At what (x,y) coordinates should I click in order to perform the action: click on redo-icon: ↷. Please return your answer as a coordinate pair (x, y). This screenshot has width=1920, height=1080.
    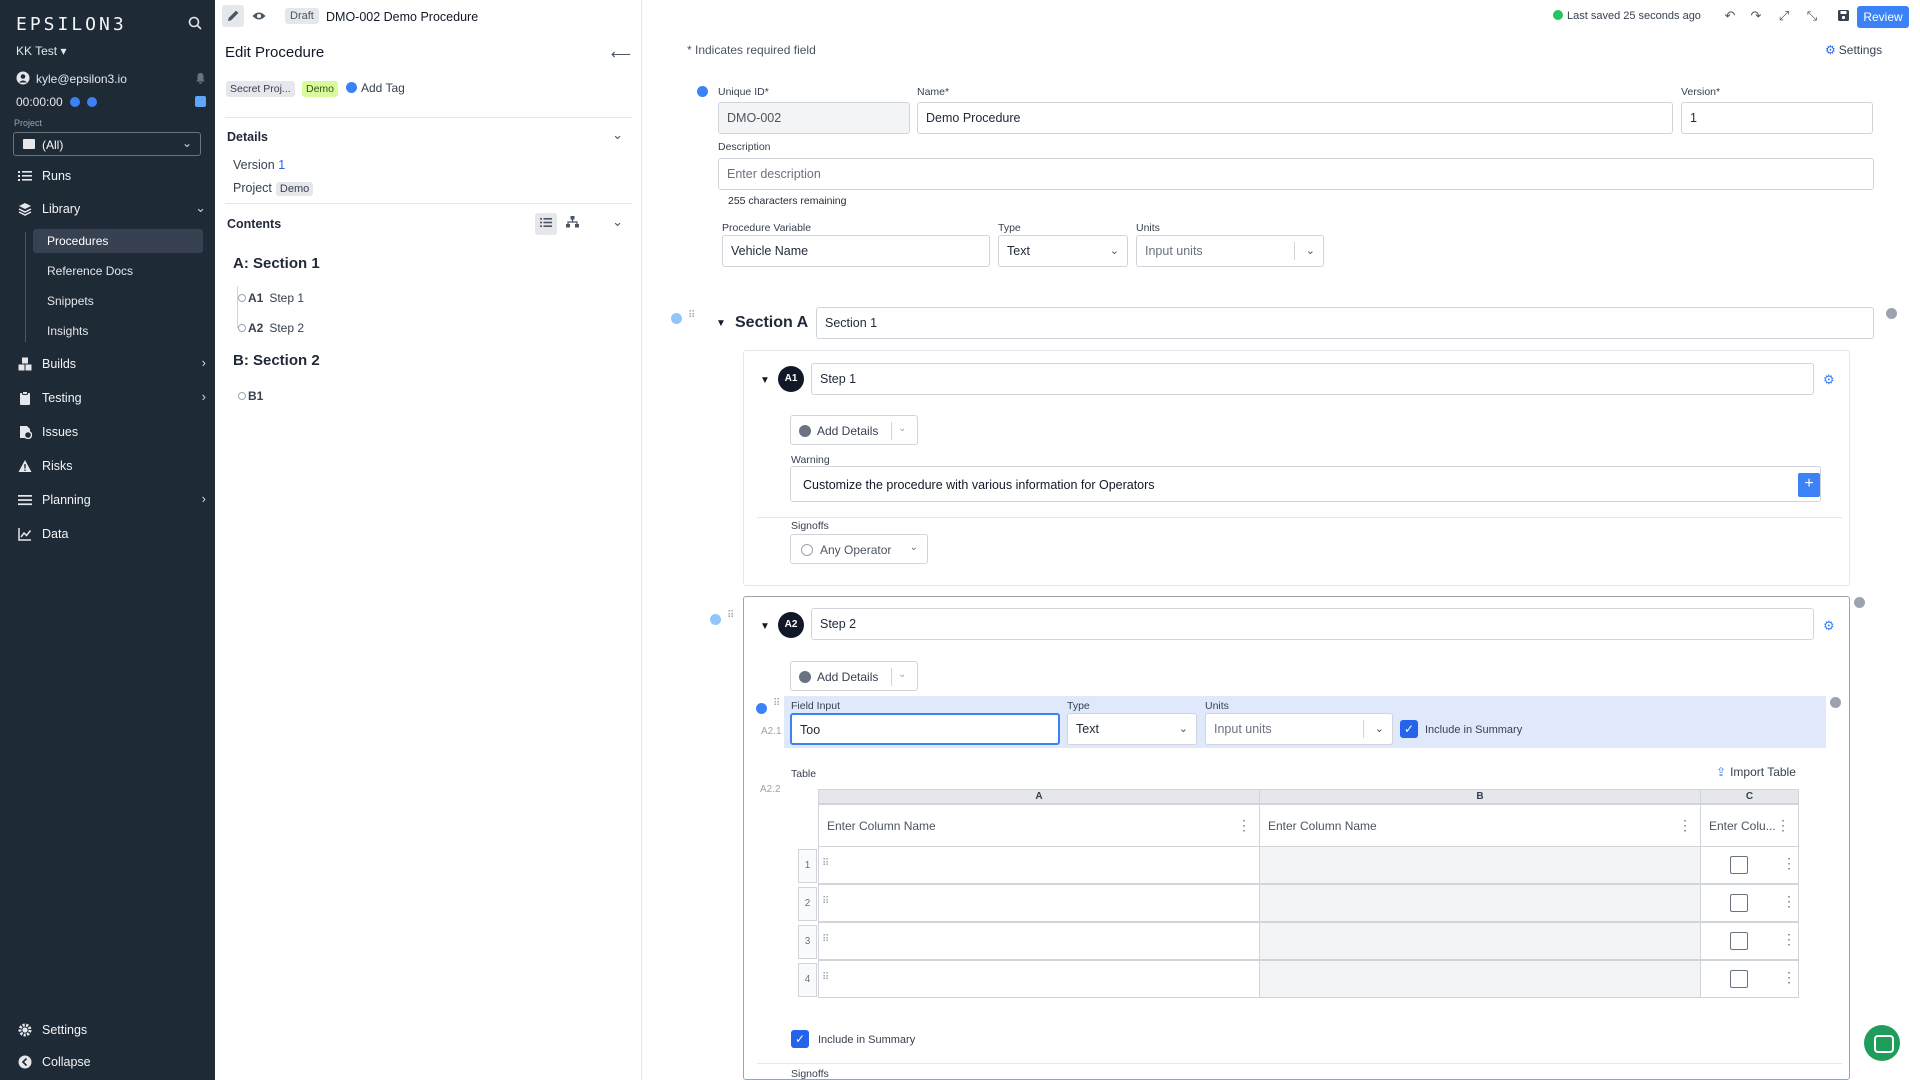
    Looking at the image, I should click on (1756, 16).